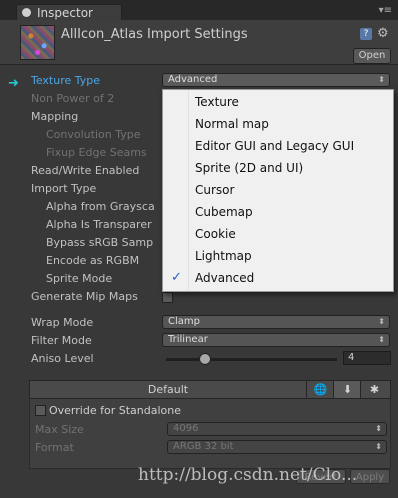  Describe the element at coordinates (154, 34) in the screenshot. I see `page-title: AllIcon_Atlas Import Settings` at that location.